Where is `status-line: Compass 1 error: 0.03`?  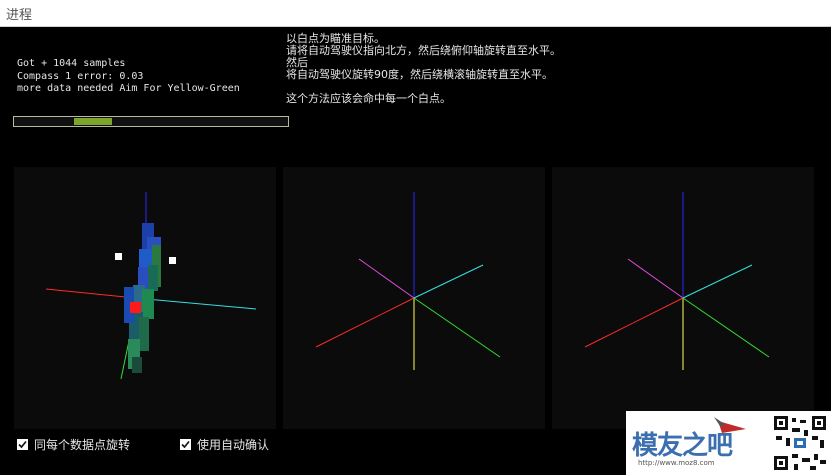
status-line: Compass 1 error: 0.03 is located at coordinates (80, 76).